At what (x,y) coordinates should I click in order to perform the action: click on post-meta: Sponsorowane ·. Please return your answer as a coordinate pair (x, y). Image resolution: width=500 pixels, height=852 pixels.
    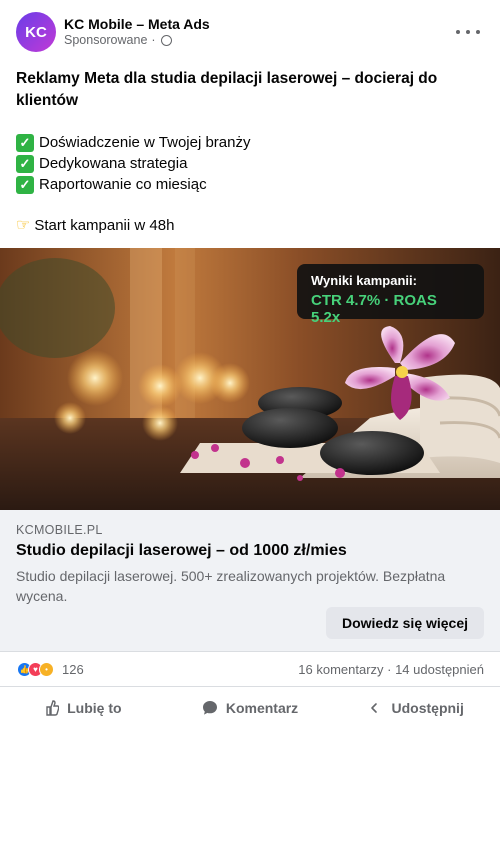
    Looking at the image, I should click on (118, 40).